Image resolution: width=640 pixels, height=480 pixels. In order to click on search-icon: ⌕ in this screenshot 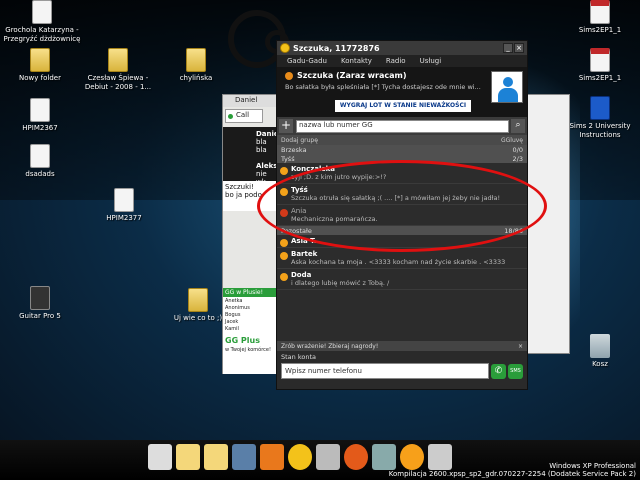, I will do `click(518, 126)`.